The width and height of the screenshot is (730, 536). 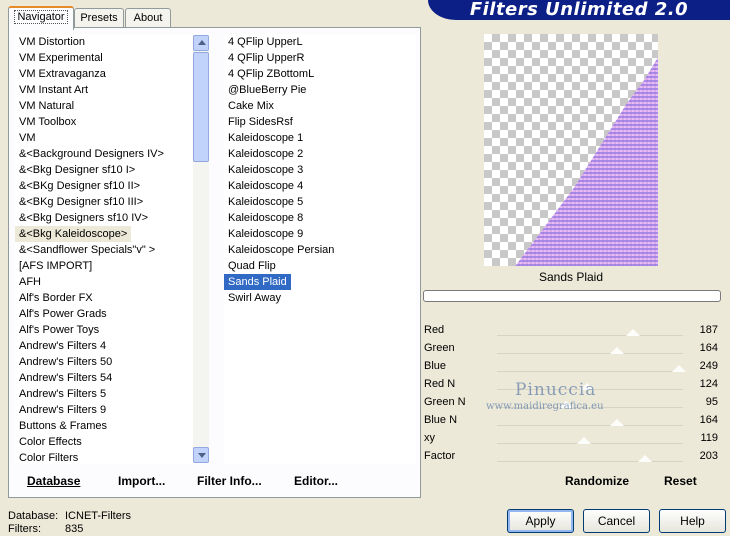 What do you see at coordinates (104, 378) in the screenshot?
I see `category-item: Andrew's Filters 54` at bounding box center [104, 378].